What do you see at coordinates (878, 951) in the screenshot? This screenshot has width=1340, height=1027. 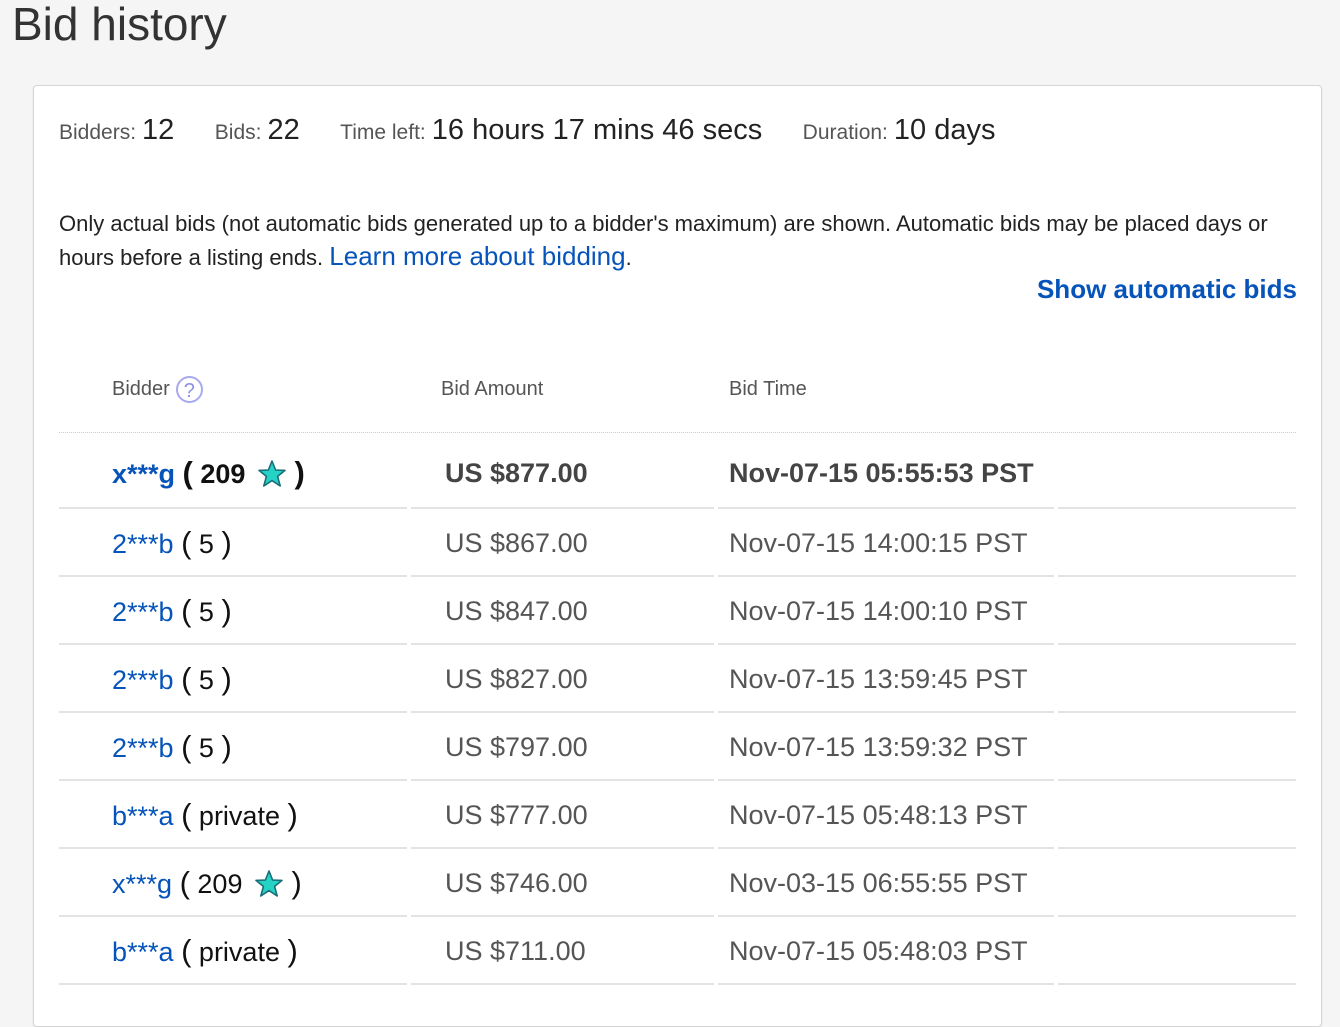 I see `bid-time: Nov-07-15 05:48:03 PST` at bounding box center [878, 951].